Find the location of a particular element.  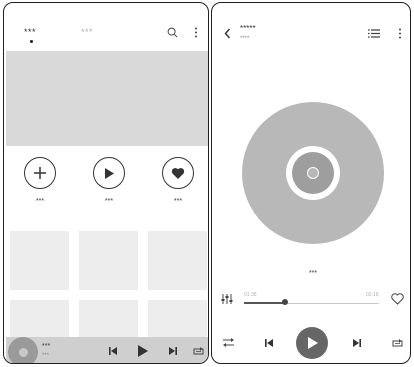

tab-secondary: *** is located at coordinates (87, 32).